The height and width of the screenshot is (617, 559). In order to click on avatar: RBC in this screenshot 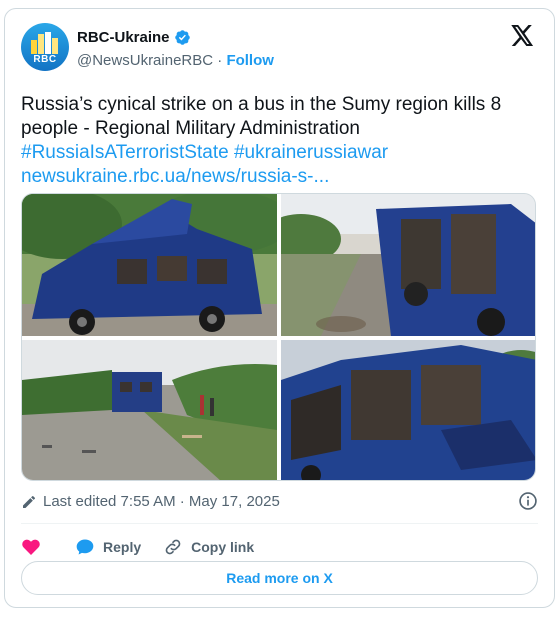, I will do `click(45, 47)`.